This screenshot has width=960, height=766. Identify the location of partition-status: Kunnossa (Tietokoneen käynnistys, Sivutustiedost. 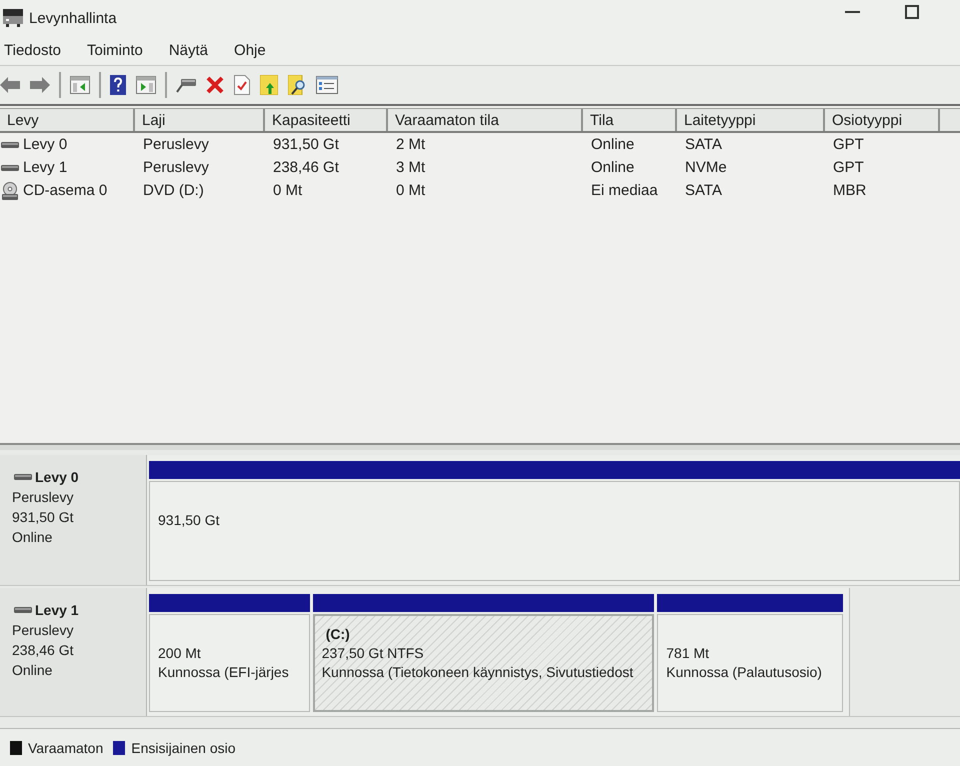
(478, 672).